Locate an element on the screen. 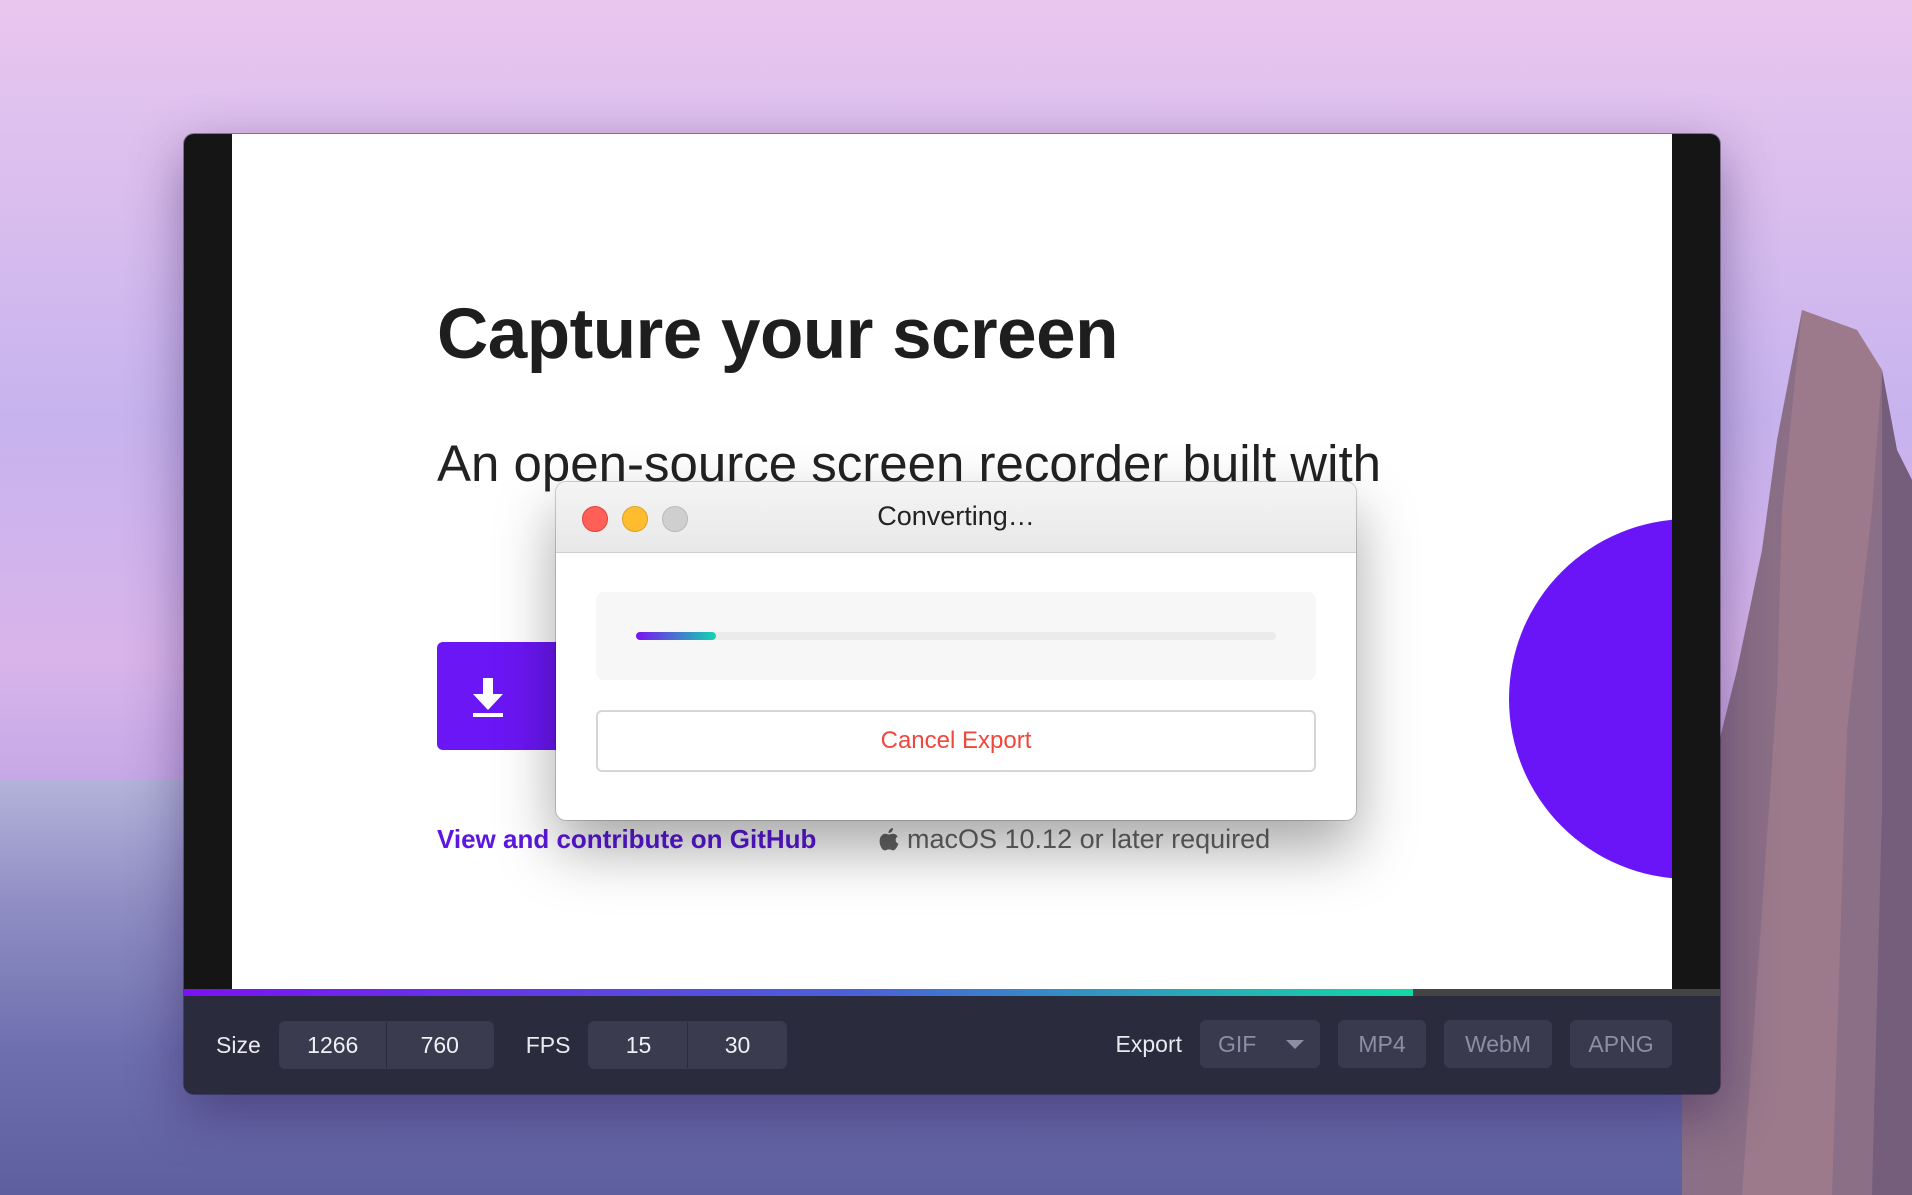 Image resolution: width=1912 pixels, height=1195 pixels. width-input: 1266 is located at coordinates (332, 1045).